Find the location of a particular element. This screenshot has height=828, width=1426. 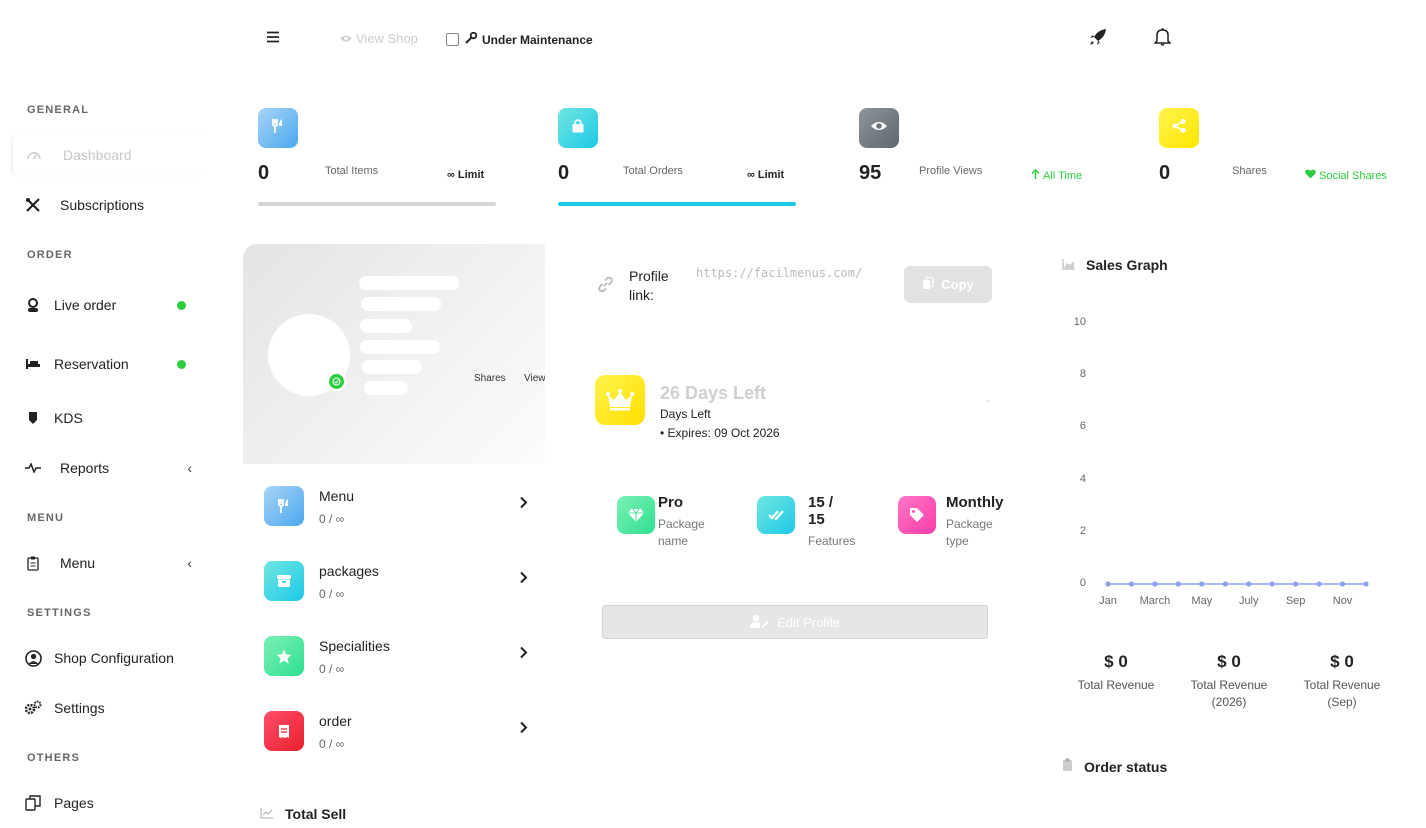

stat-label: Profile Views is located at coordinates (951, 171).